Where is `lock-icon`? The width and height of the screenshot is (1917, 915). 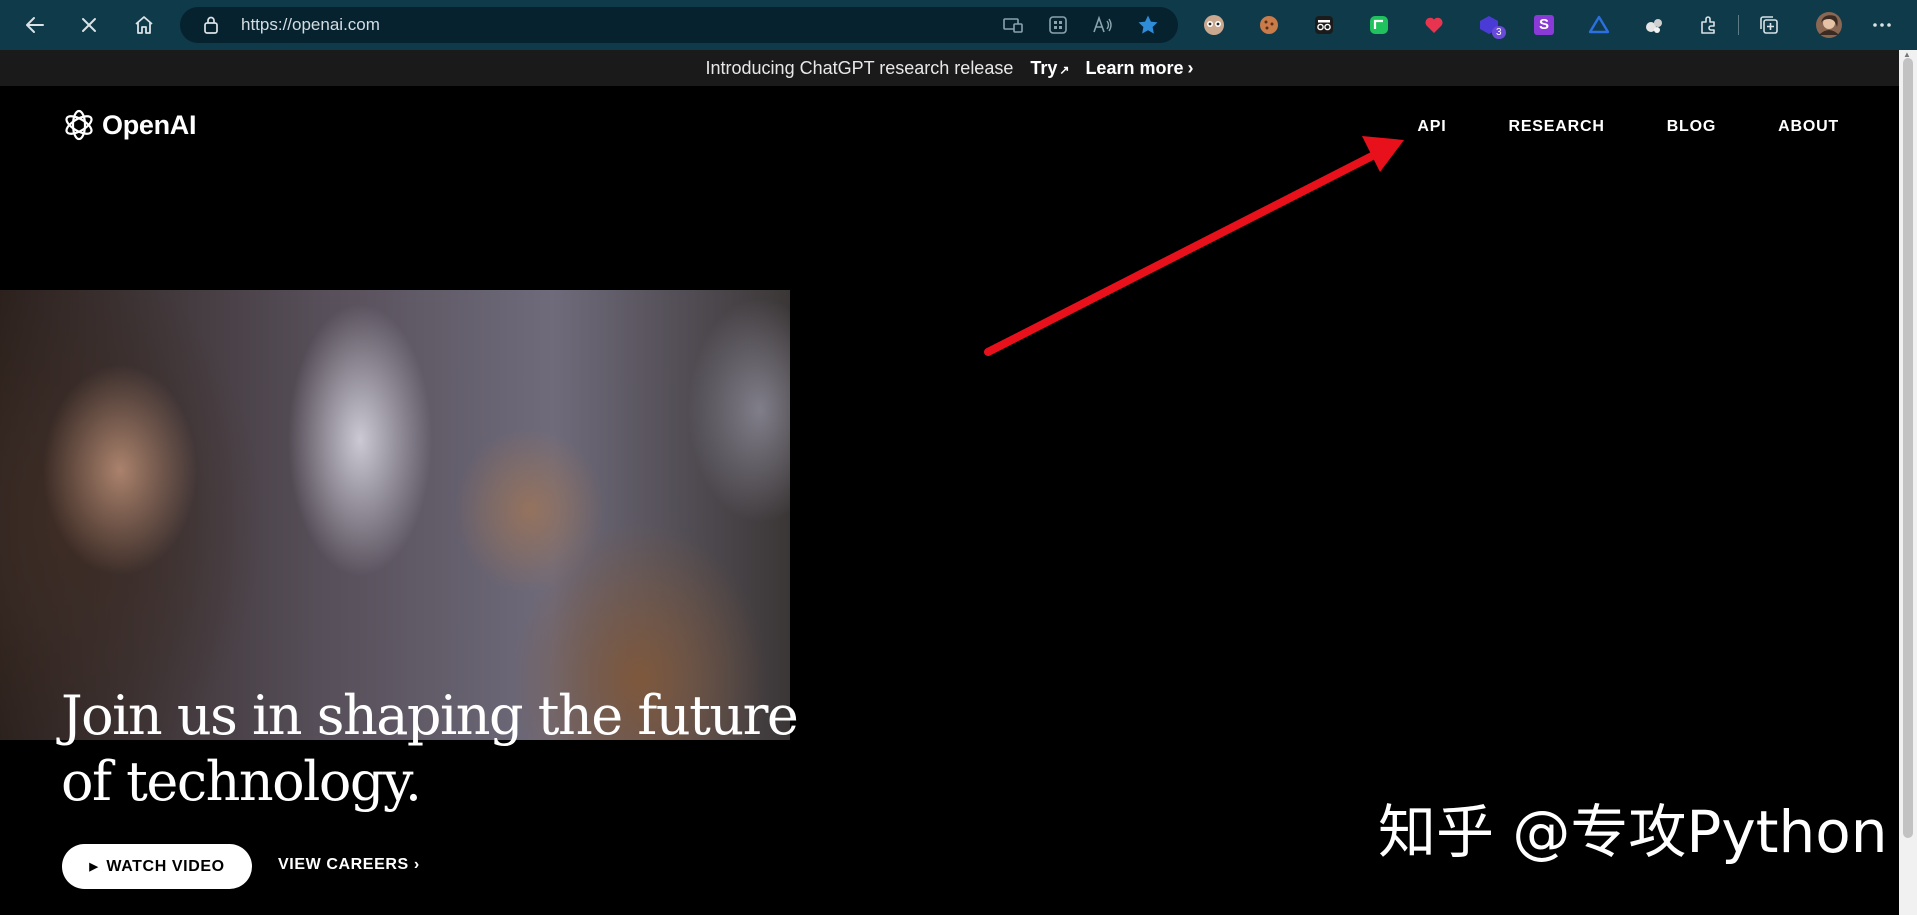 lock-icon is located at coordinates (211, 25).